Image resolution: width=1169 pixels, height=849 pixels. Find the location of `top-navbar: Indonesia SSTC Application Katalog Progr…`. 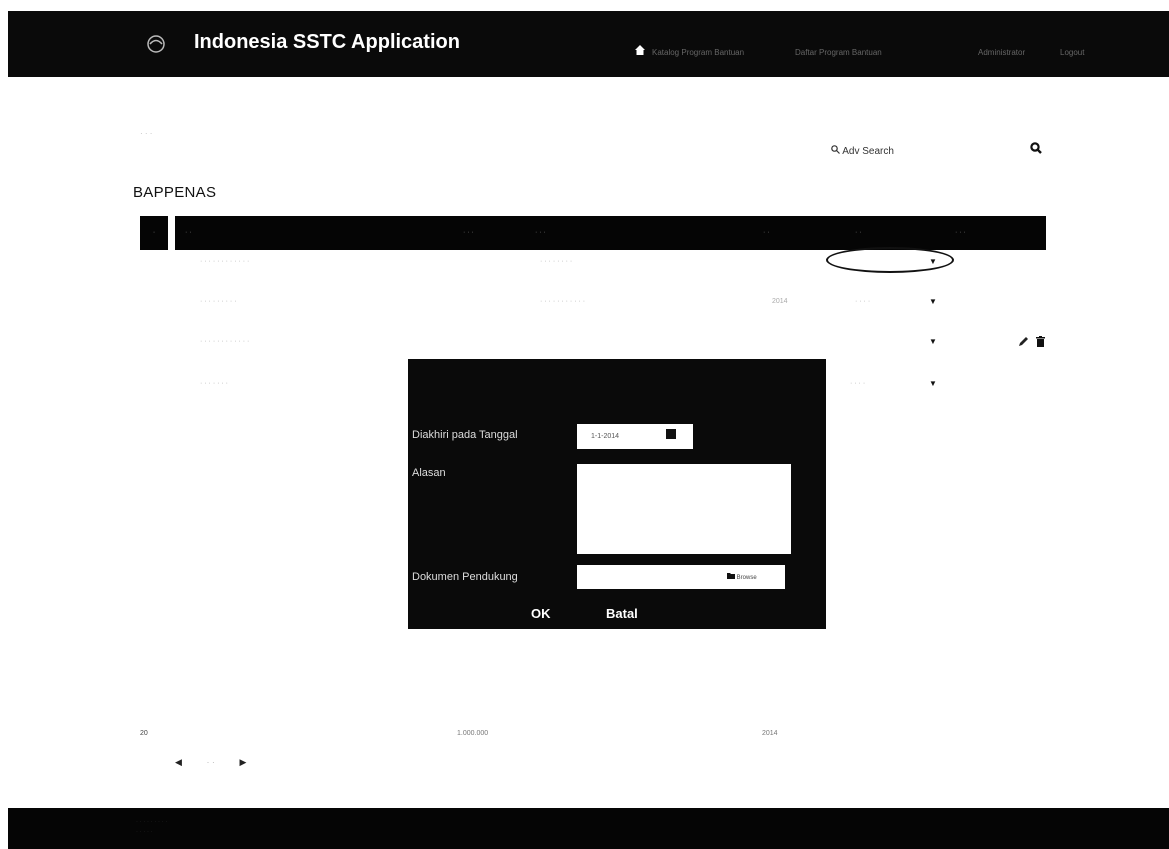

top-navbar: Indonesia SSTC Application Katalog Progr… is located at coordinates (588, 44).